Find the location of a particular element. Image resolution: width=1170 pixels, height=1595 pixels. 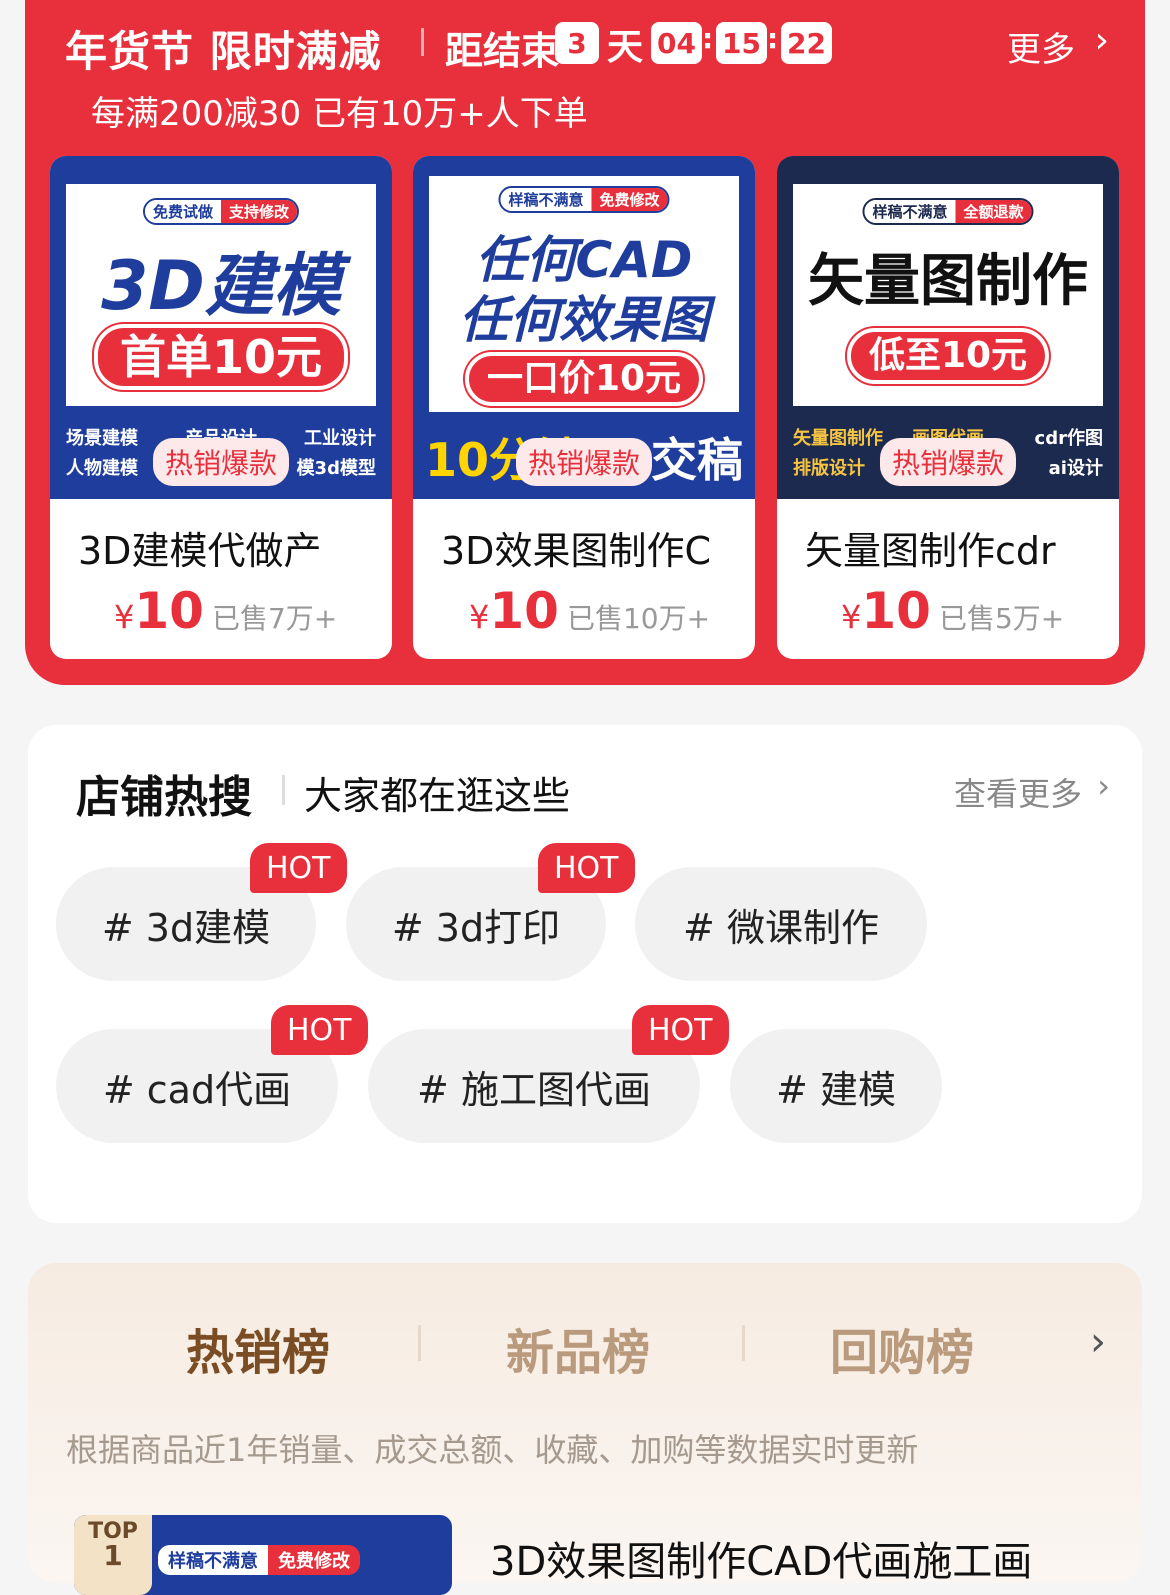

section-subtitle: 大家都在逛这些 is located at coordinates (437, 796).